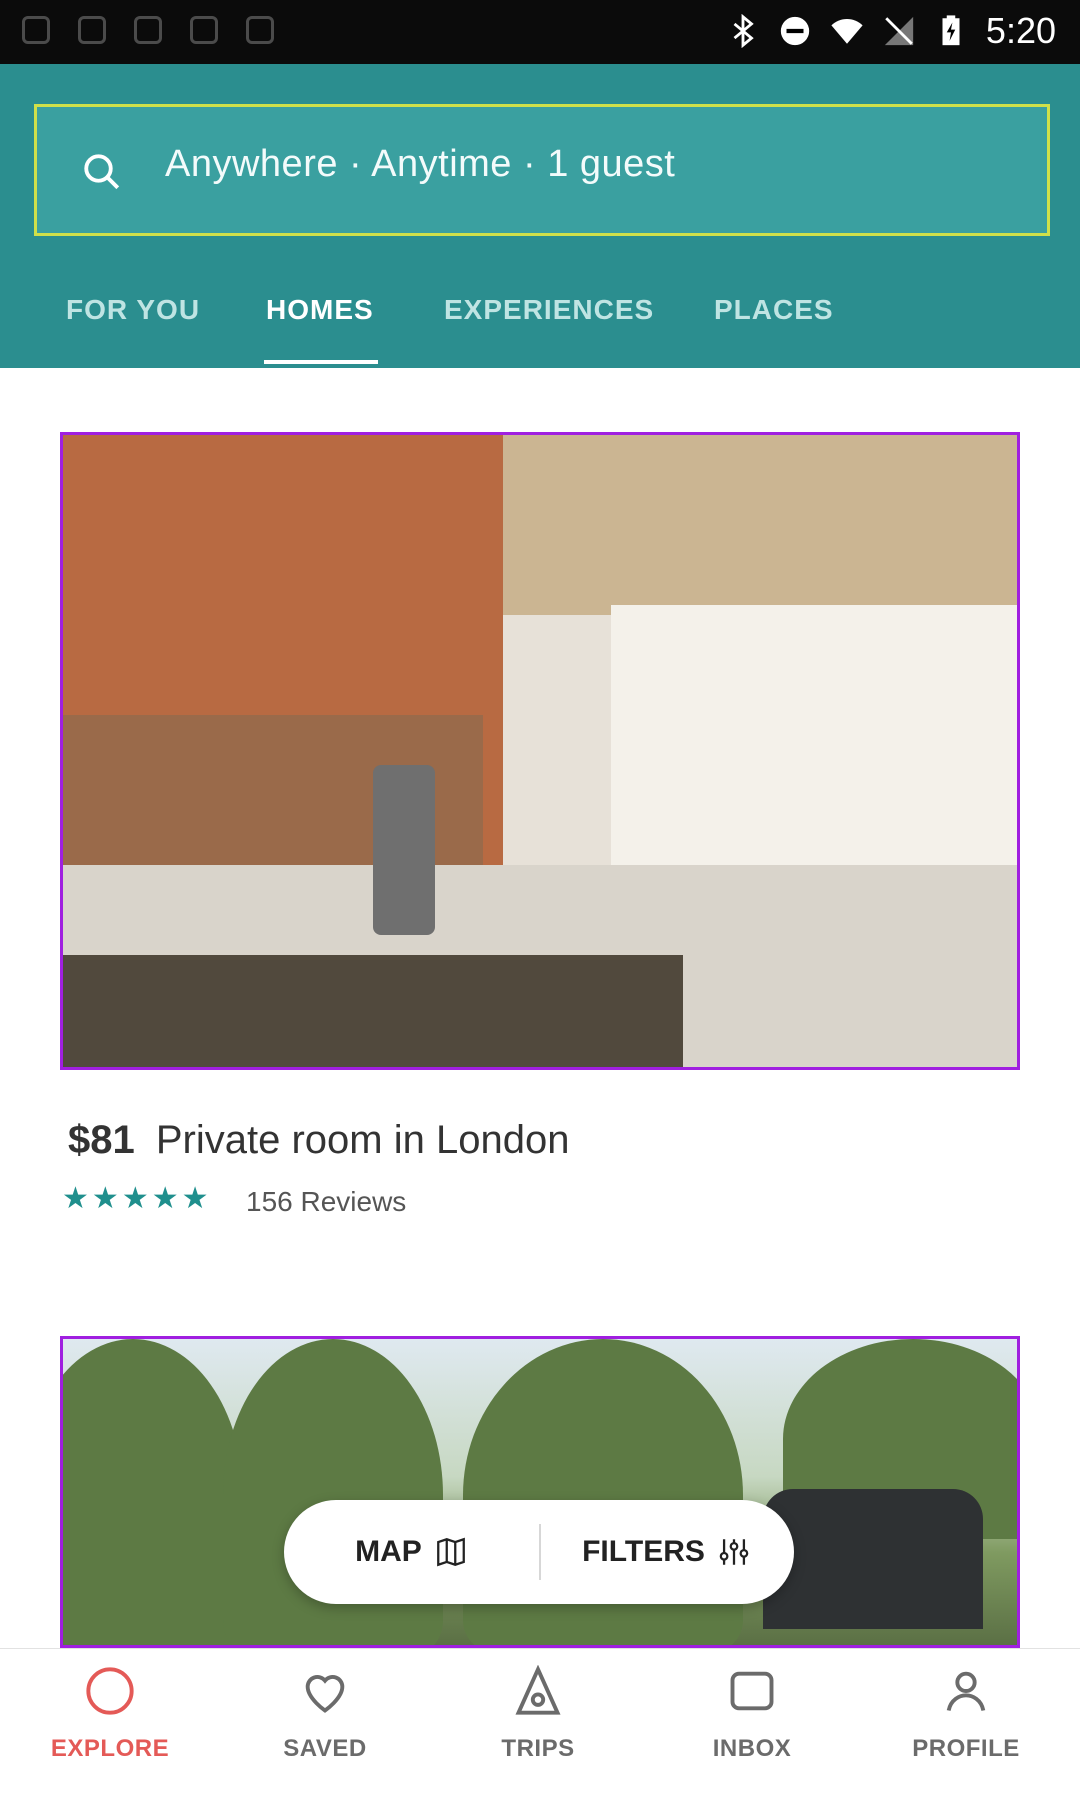 The height and width of the screenshot is (1795, 1080). I want to click on rating-stars: ★ ★ ★ ★ ★, so click(135, 1199).